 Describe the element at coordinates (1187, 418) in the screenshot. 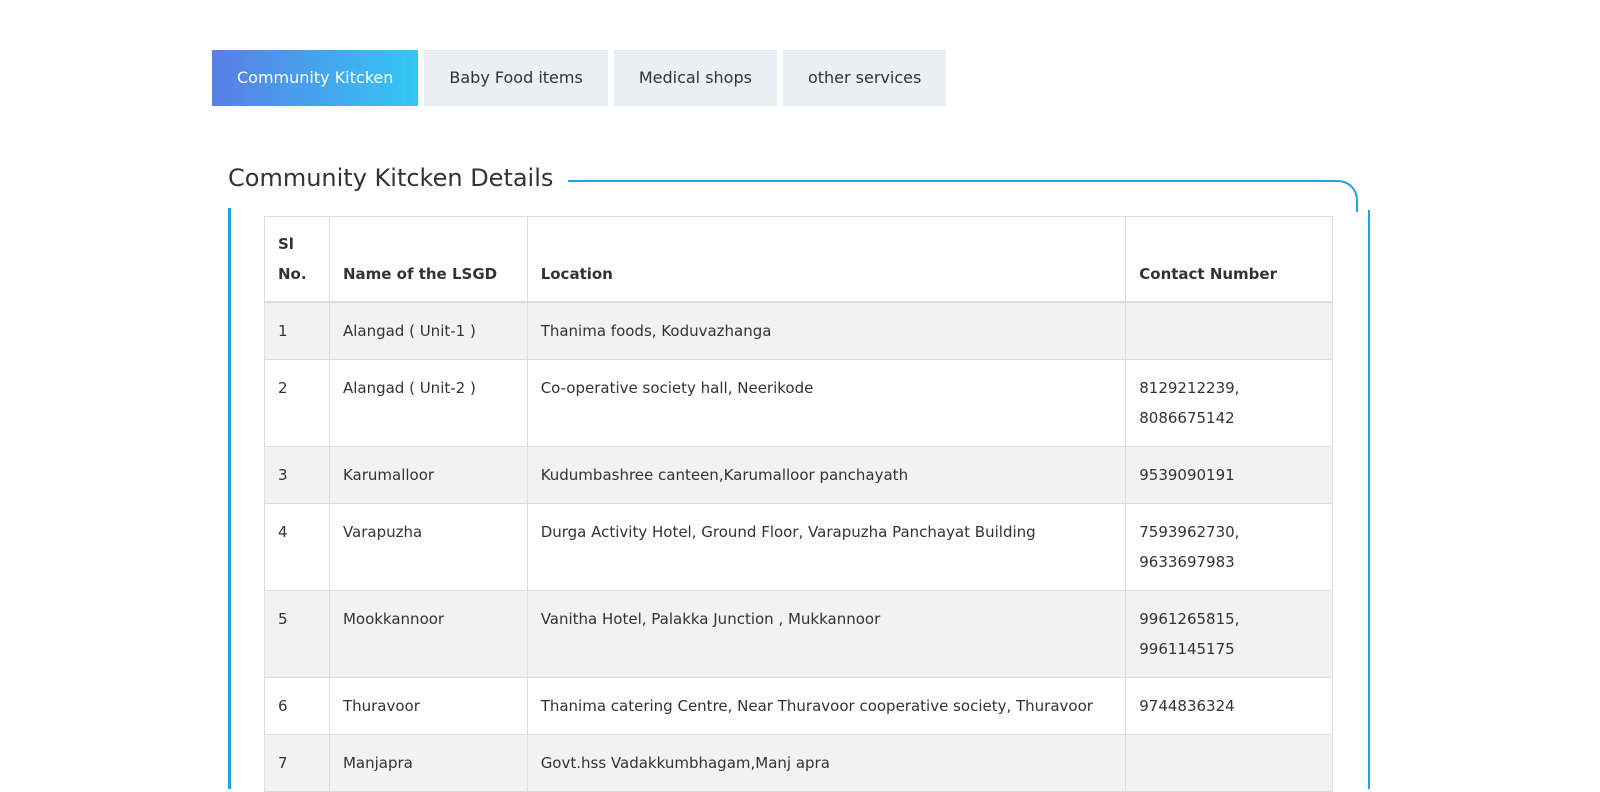

I see `contact-number: 8086675142` at that location.